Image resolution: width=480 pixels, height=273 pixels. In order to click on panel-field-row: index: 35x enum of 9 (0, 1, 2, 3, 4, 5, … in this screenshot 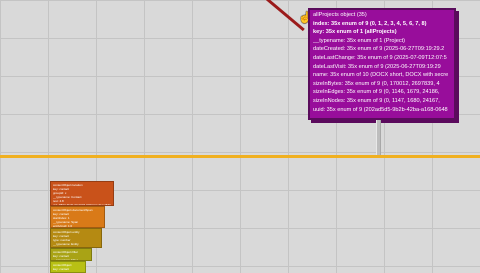, I will do `click(370, 23)`.